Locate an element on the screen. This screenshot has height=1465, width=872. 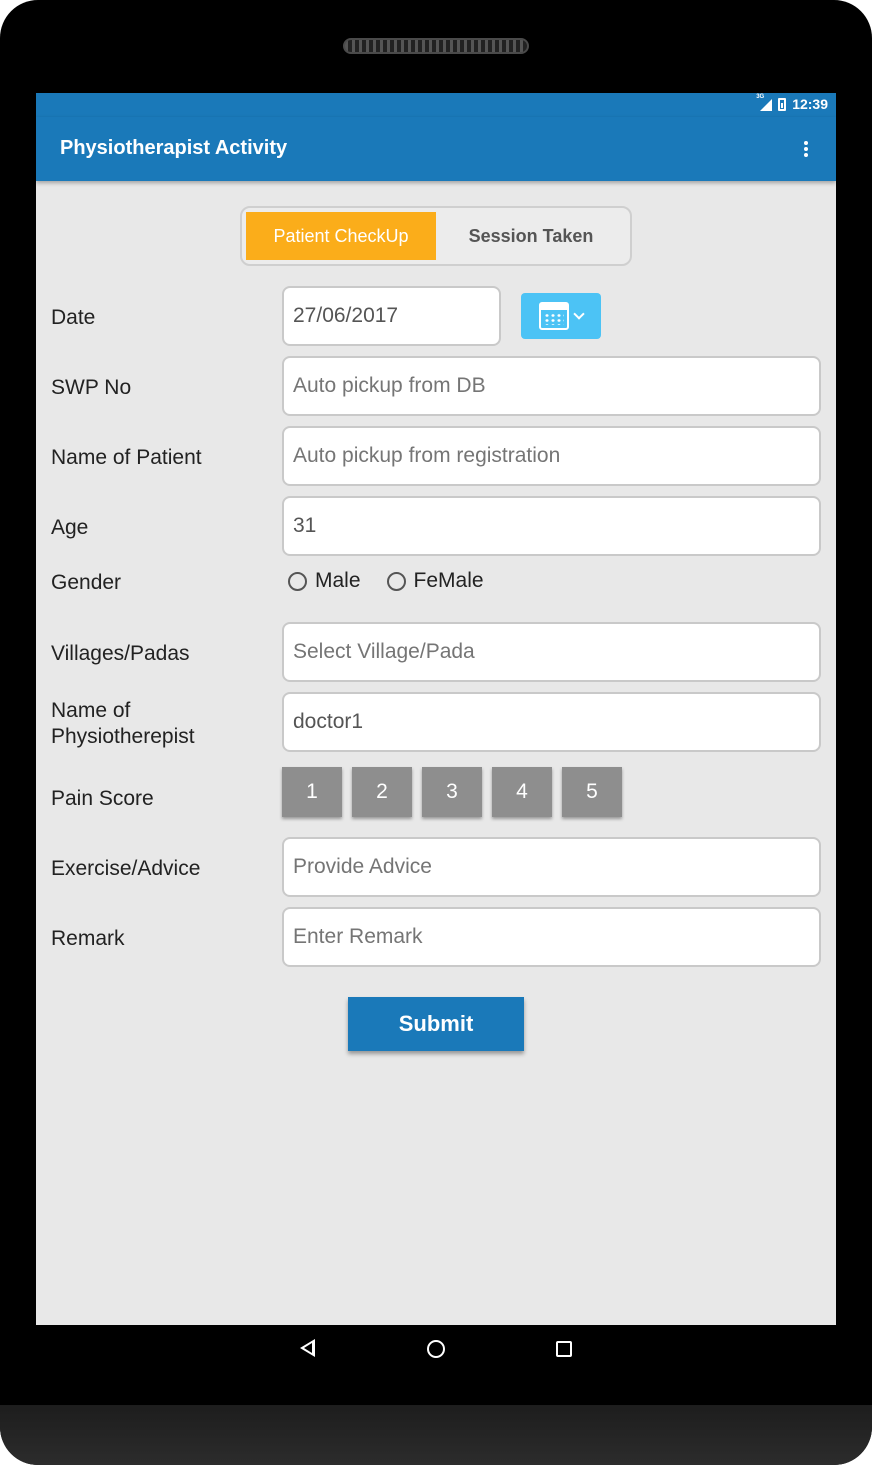
physiotherapist-label-line2: Physiotherepist is located at coordinates (123, 736).